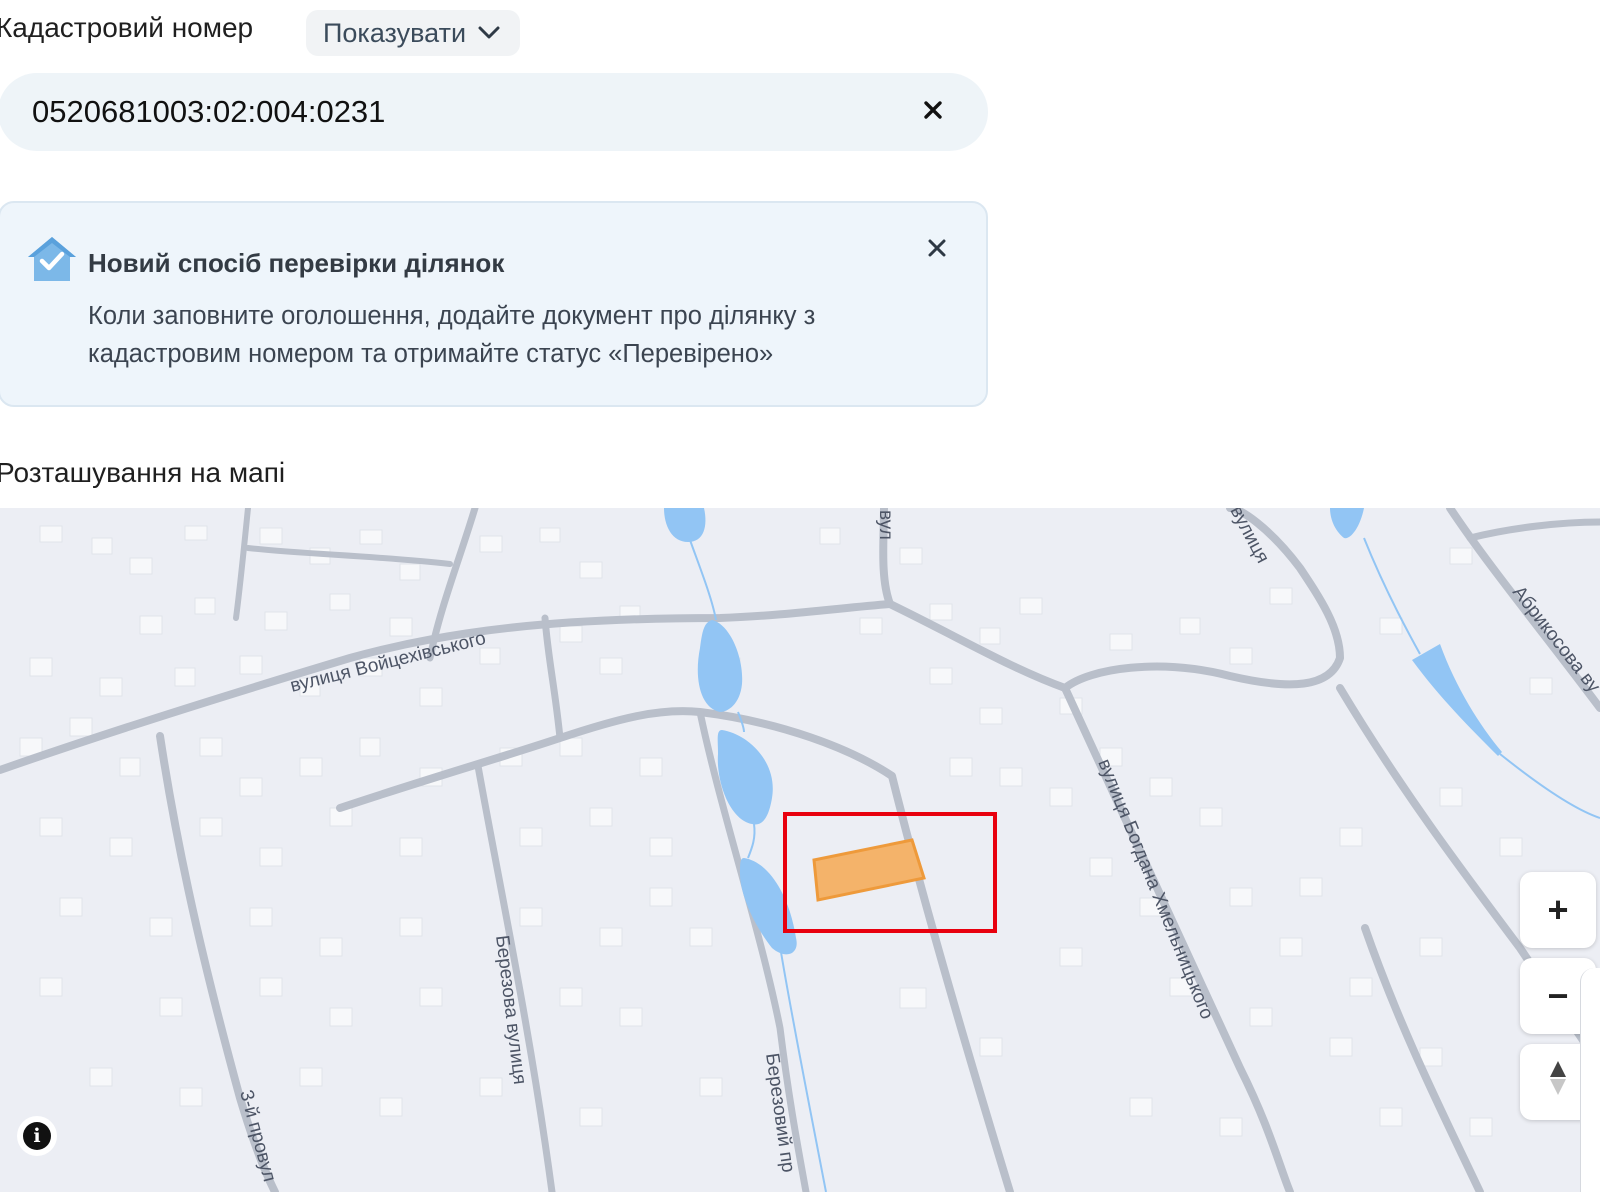 This screenshot has height=1200, width=1600. Describe the element at coordinates (296, 263) in the screenshot. I see `notice-title: Новий спосіб перевірки ділянок` at that location.